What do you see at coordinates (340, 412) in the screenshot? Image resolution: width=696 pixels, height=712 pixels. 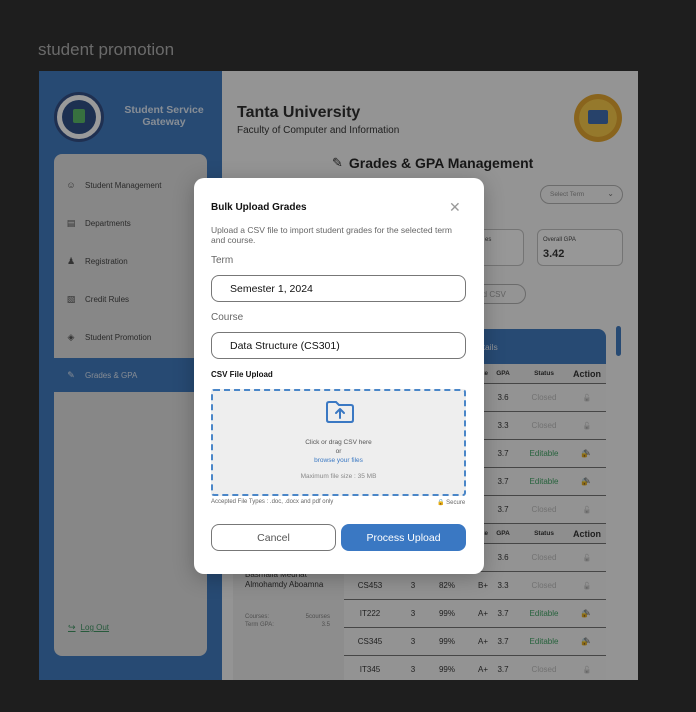 I see `folder-upload-icon` at bounding box center [340, 412].